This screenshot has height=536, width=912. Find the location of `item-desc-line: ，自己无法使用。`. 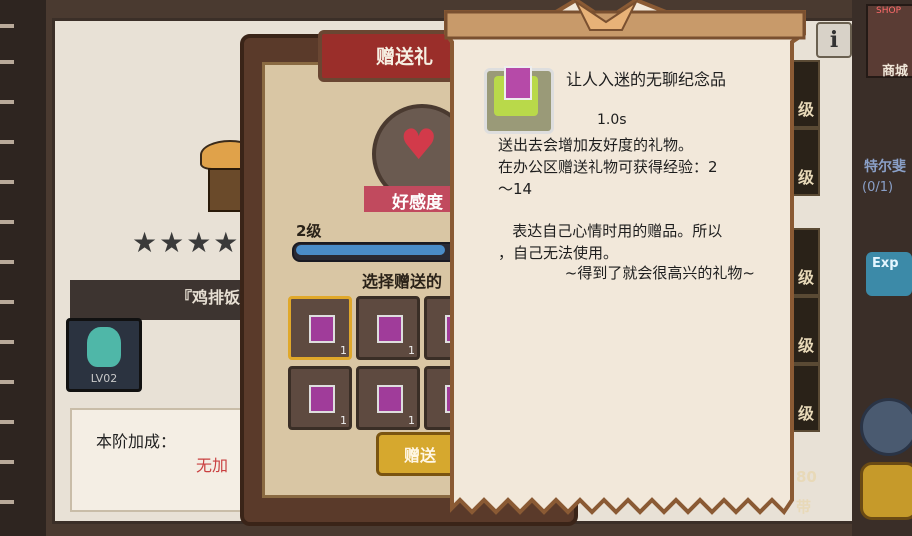

item-desc-line: ，自己无法使用。 is located at coordinates (558, 253).